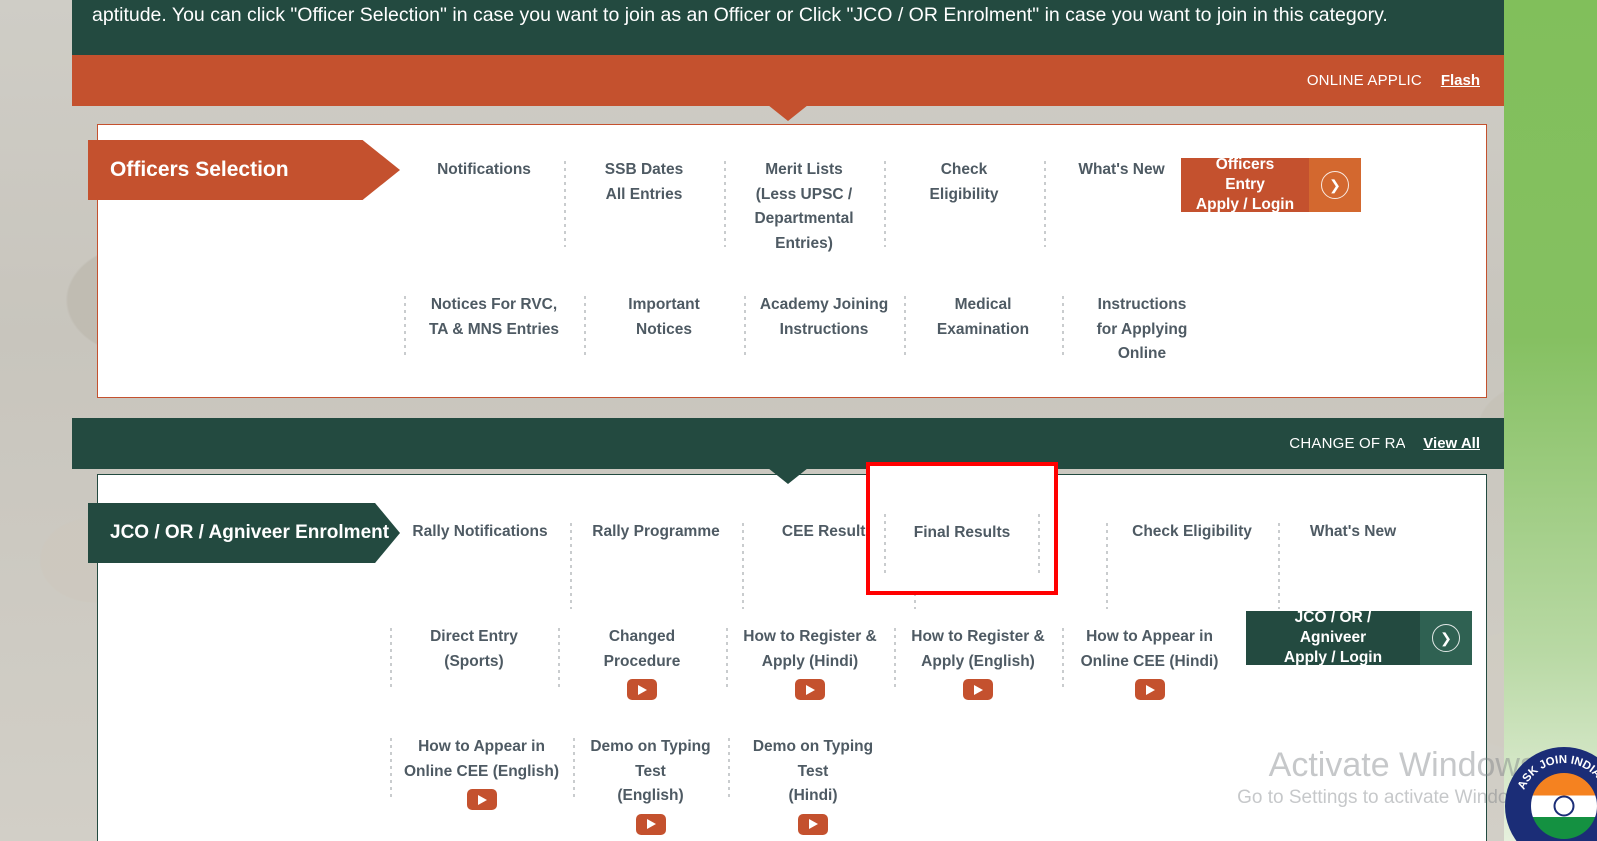 This screenshot has width=1597, height=841. I want to click on link-item: How to Register & Apply (English), so click(978, 662).